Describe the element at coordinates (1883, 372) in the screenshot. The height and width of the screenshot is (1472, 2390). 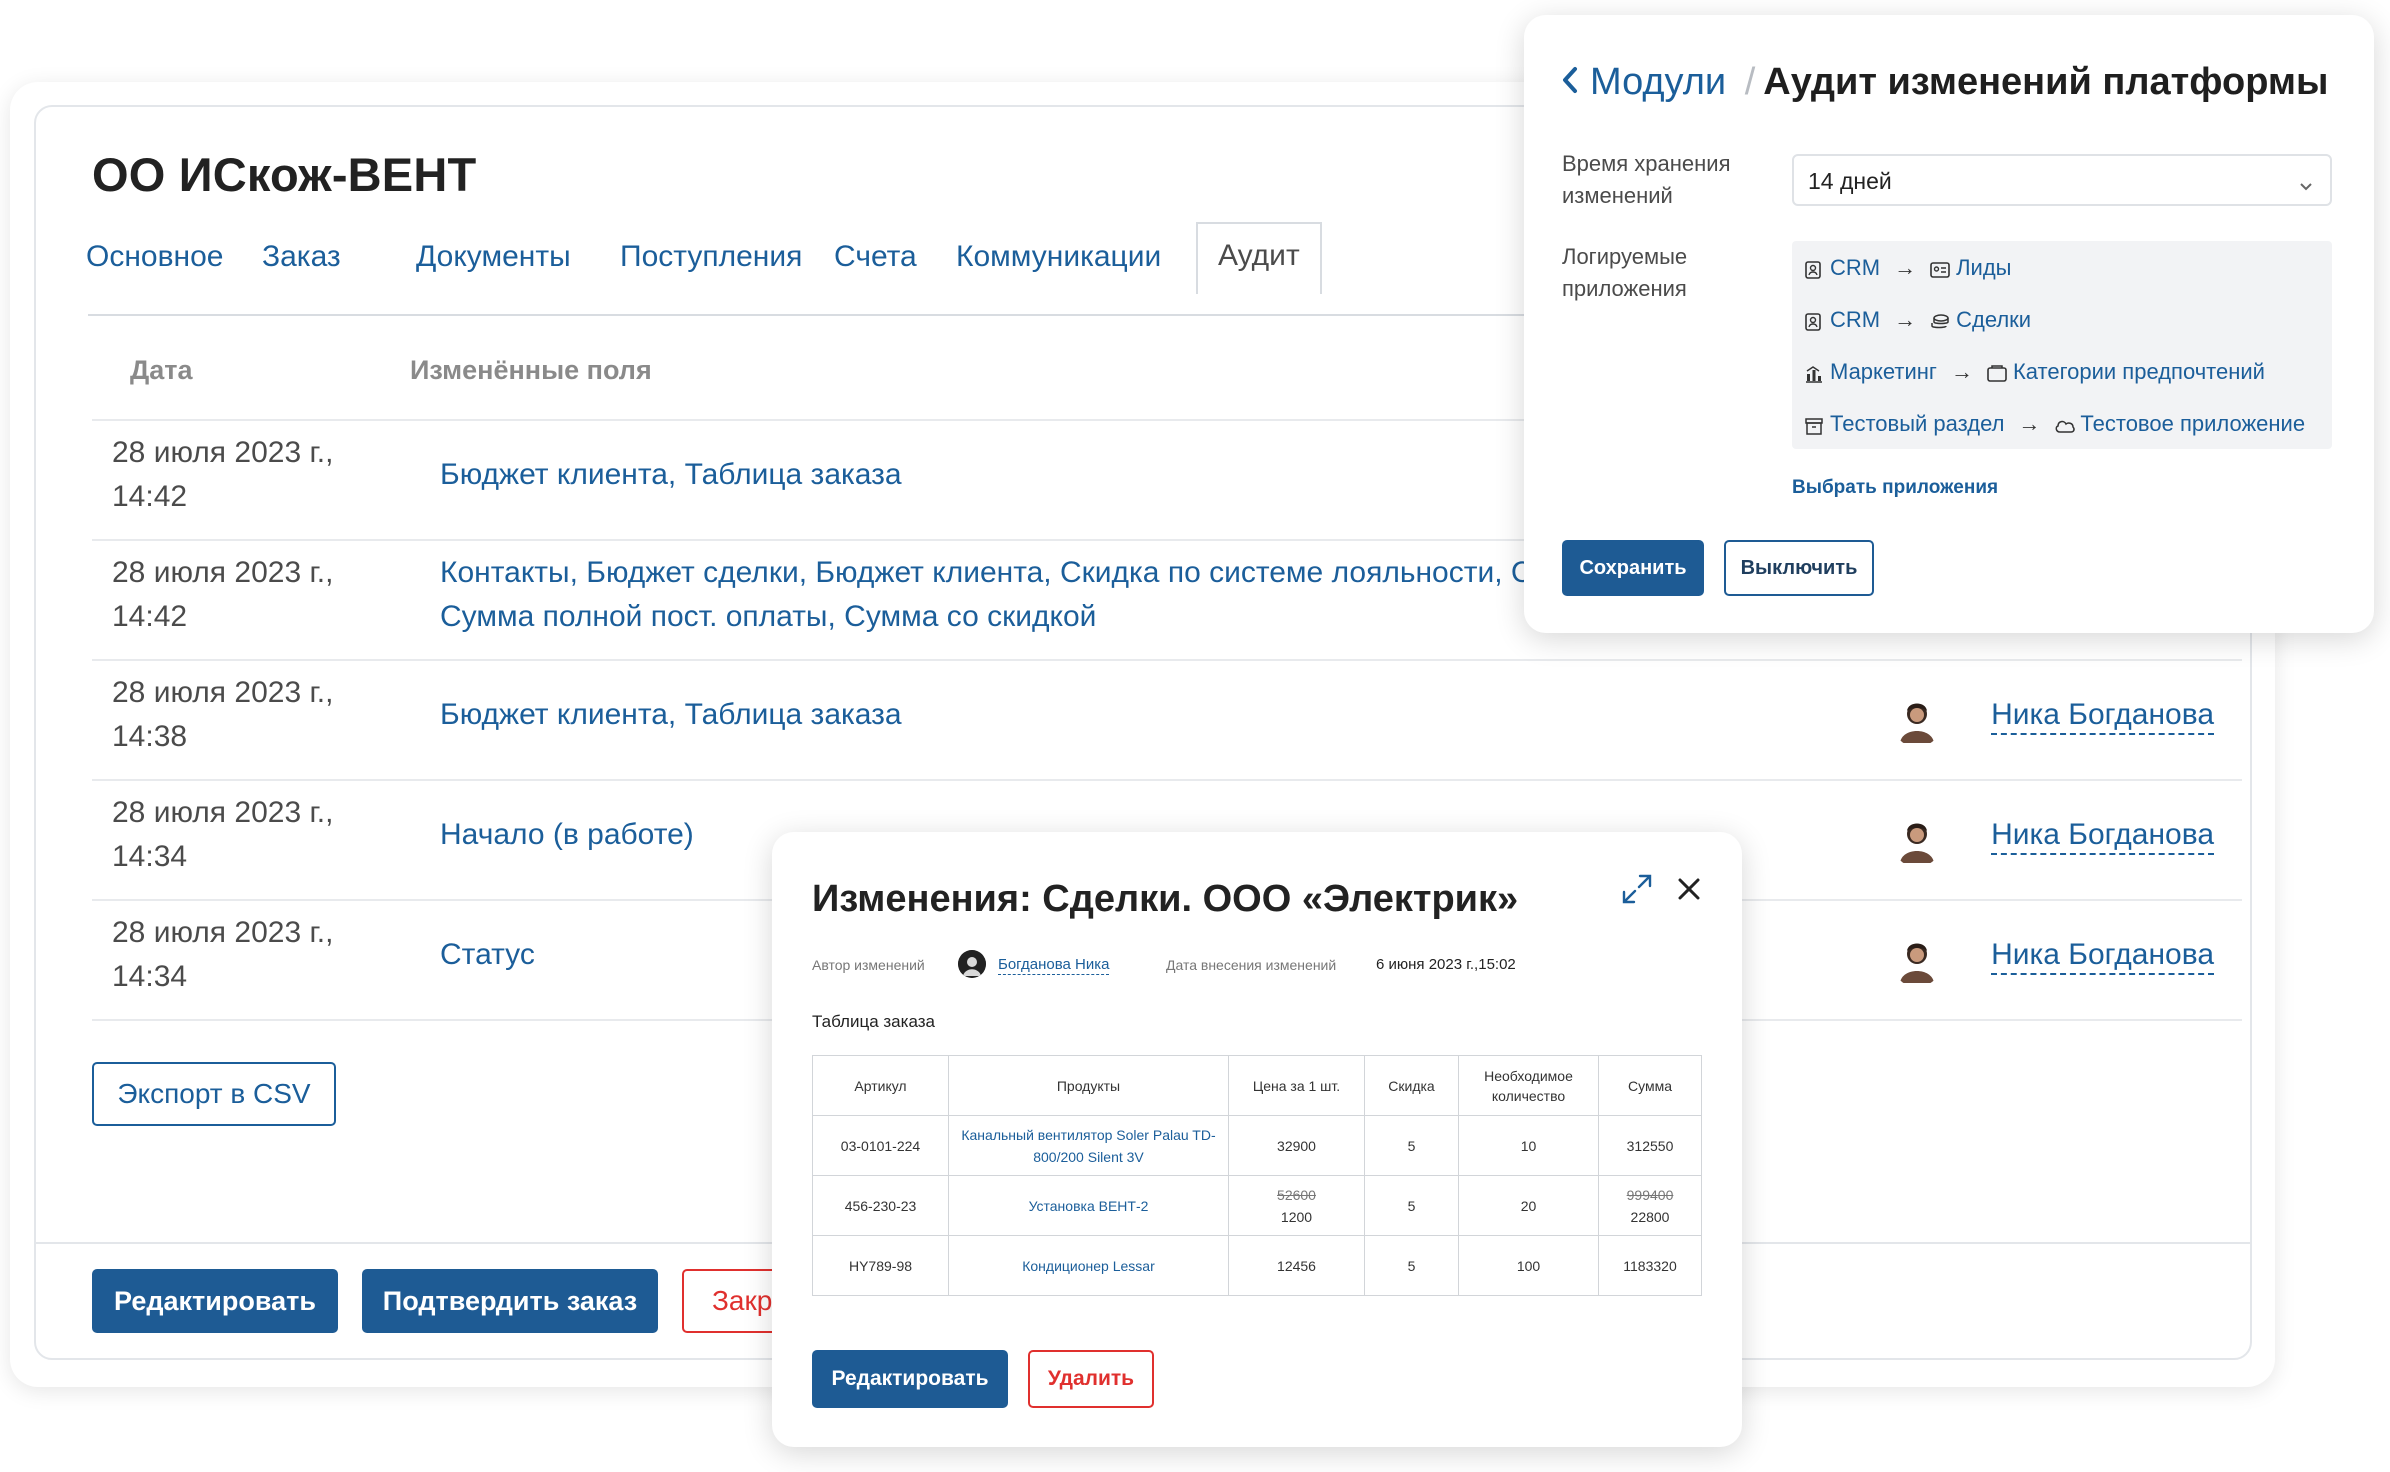
I see `app-source-link: Маркетинг` at that location.